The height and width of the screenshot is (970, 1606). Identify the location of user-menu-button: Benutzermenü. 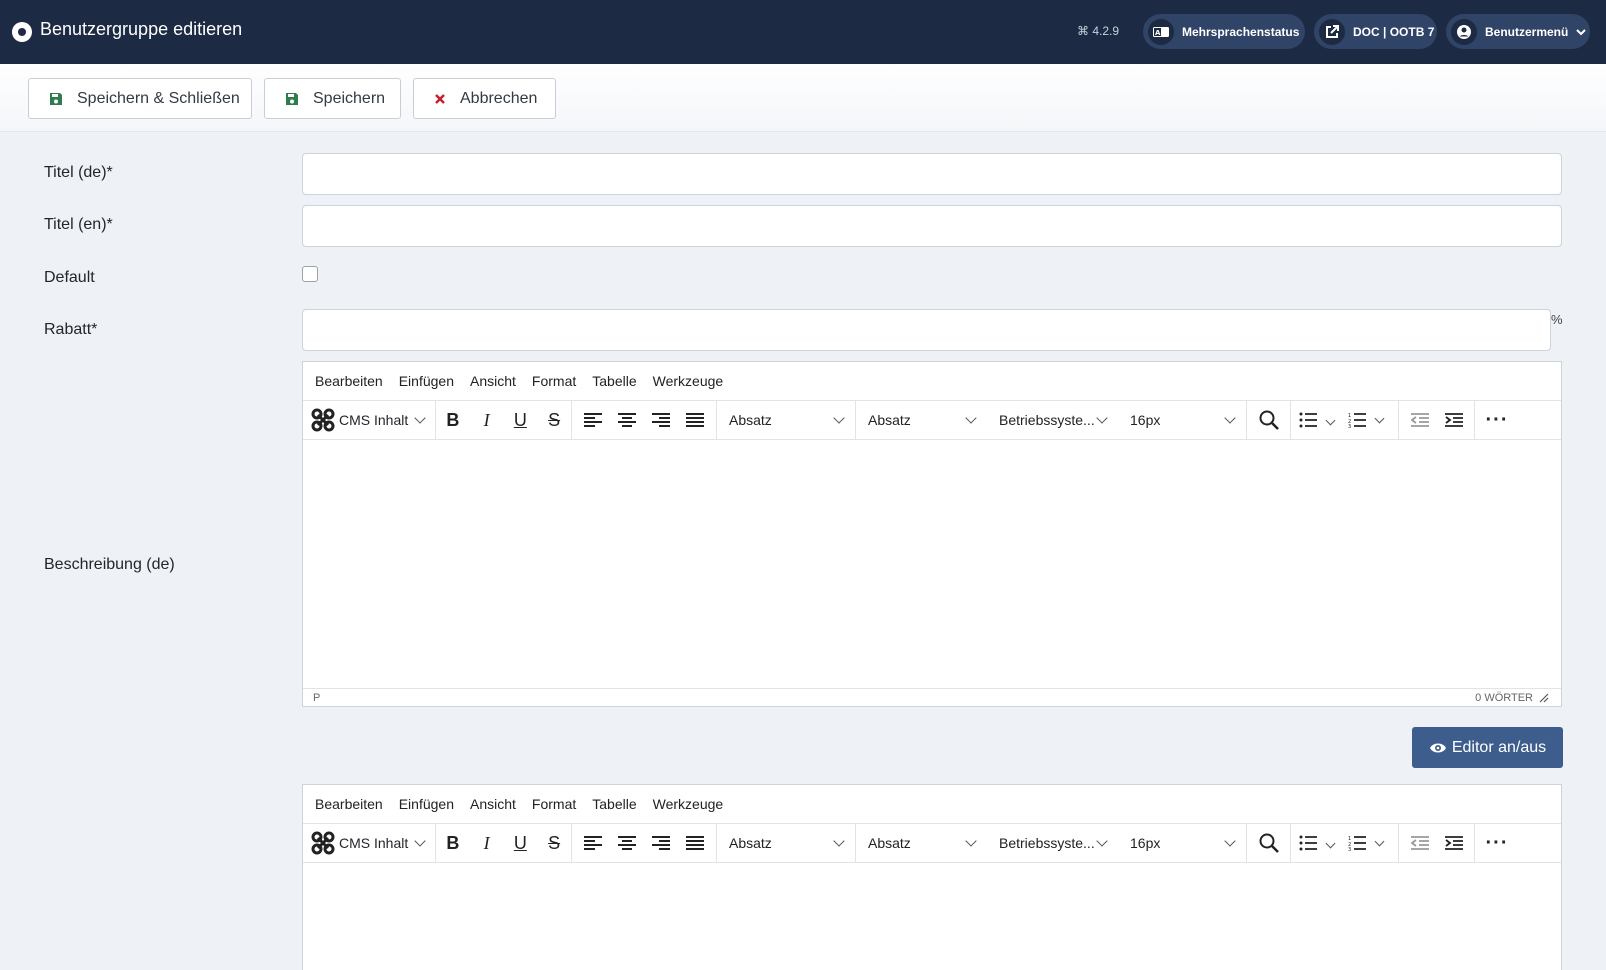
(1518, 31).